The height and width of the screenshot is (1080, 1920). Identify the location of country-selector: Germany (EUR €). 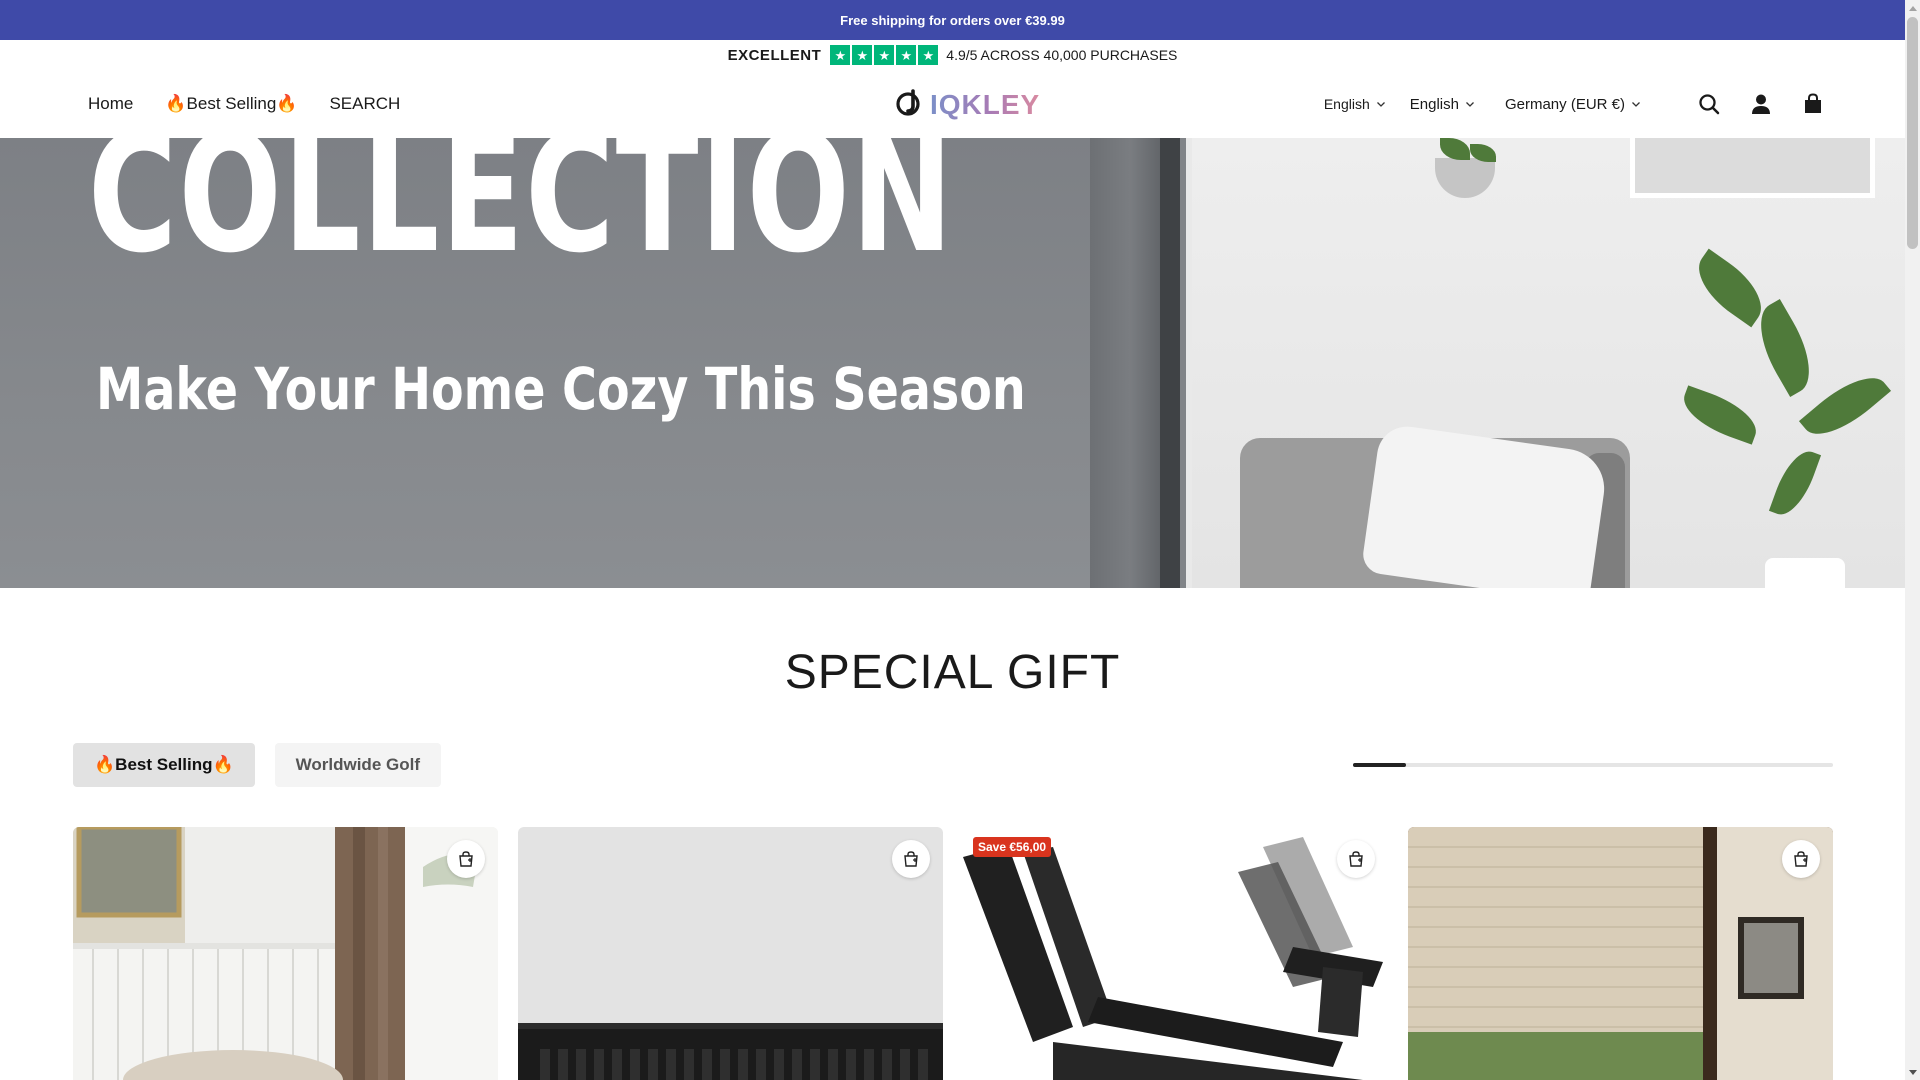
(1573, 104).